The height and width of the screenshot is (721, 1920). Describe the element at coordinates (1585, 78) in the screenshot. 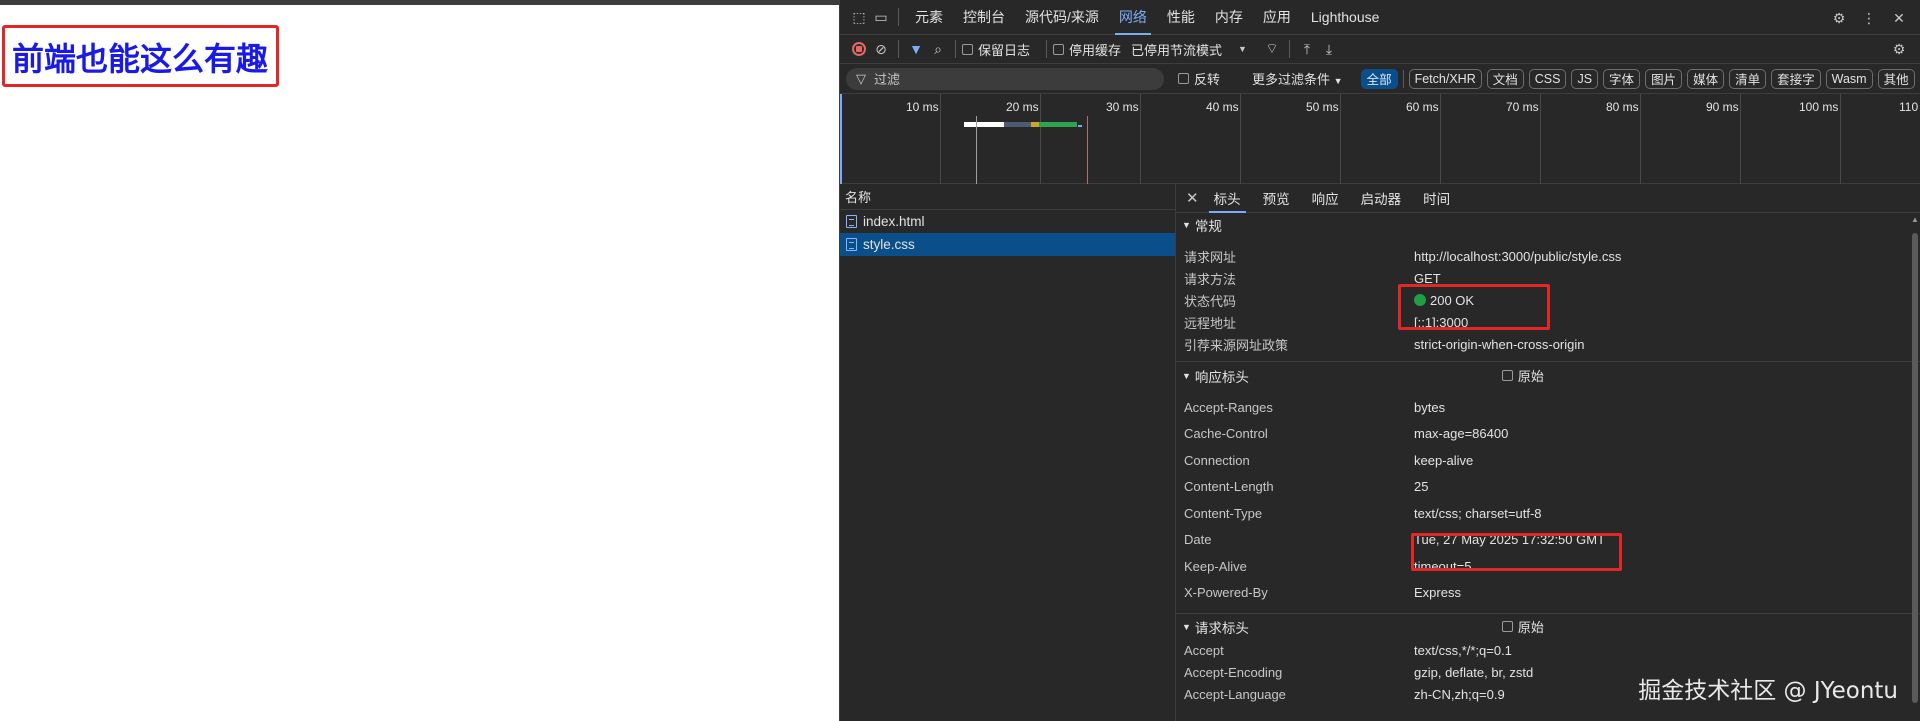

I see `chip-js: JS` at that location.